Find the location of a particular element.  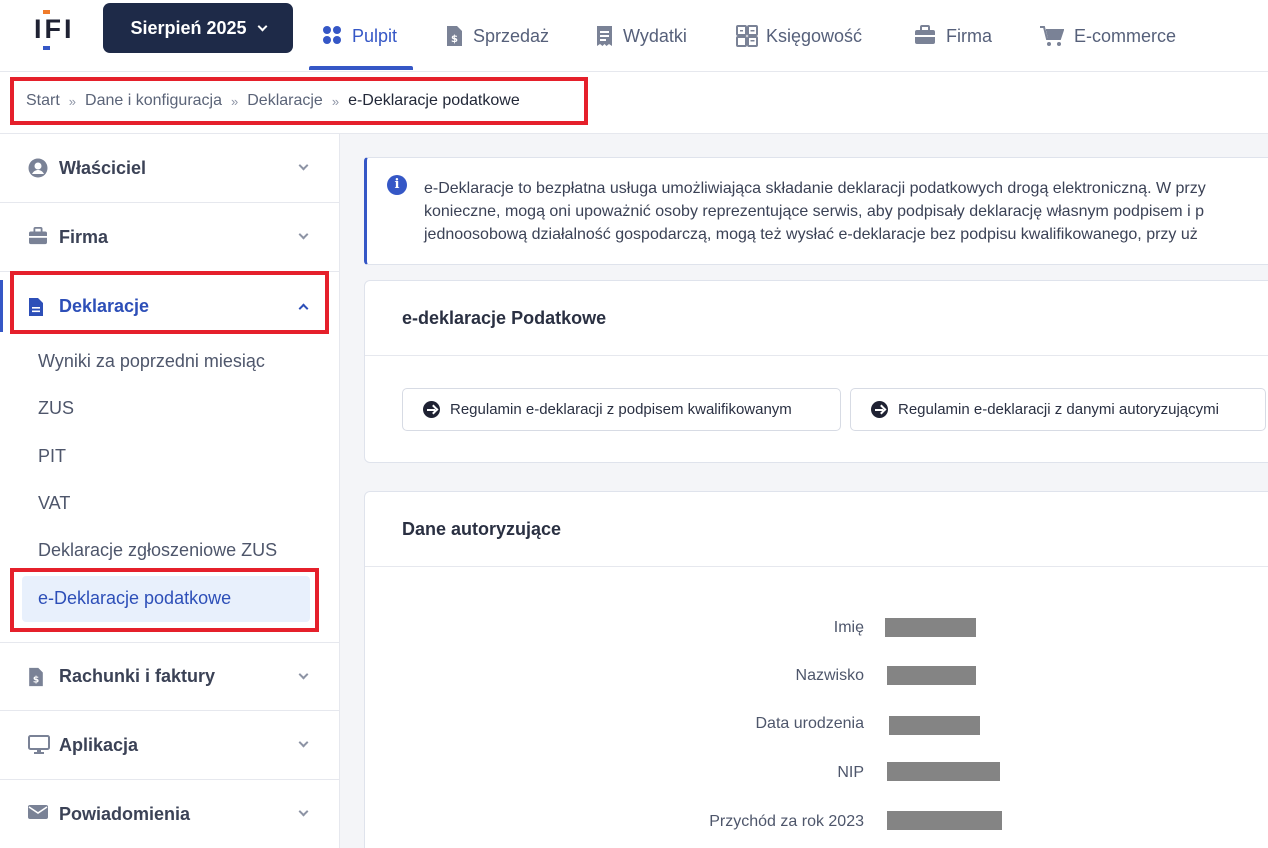

sidebar-group-wlasciciel: Właściciel is located at coordinates (169, 168).